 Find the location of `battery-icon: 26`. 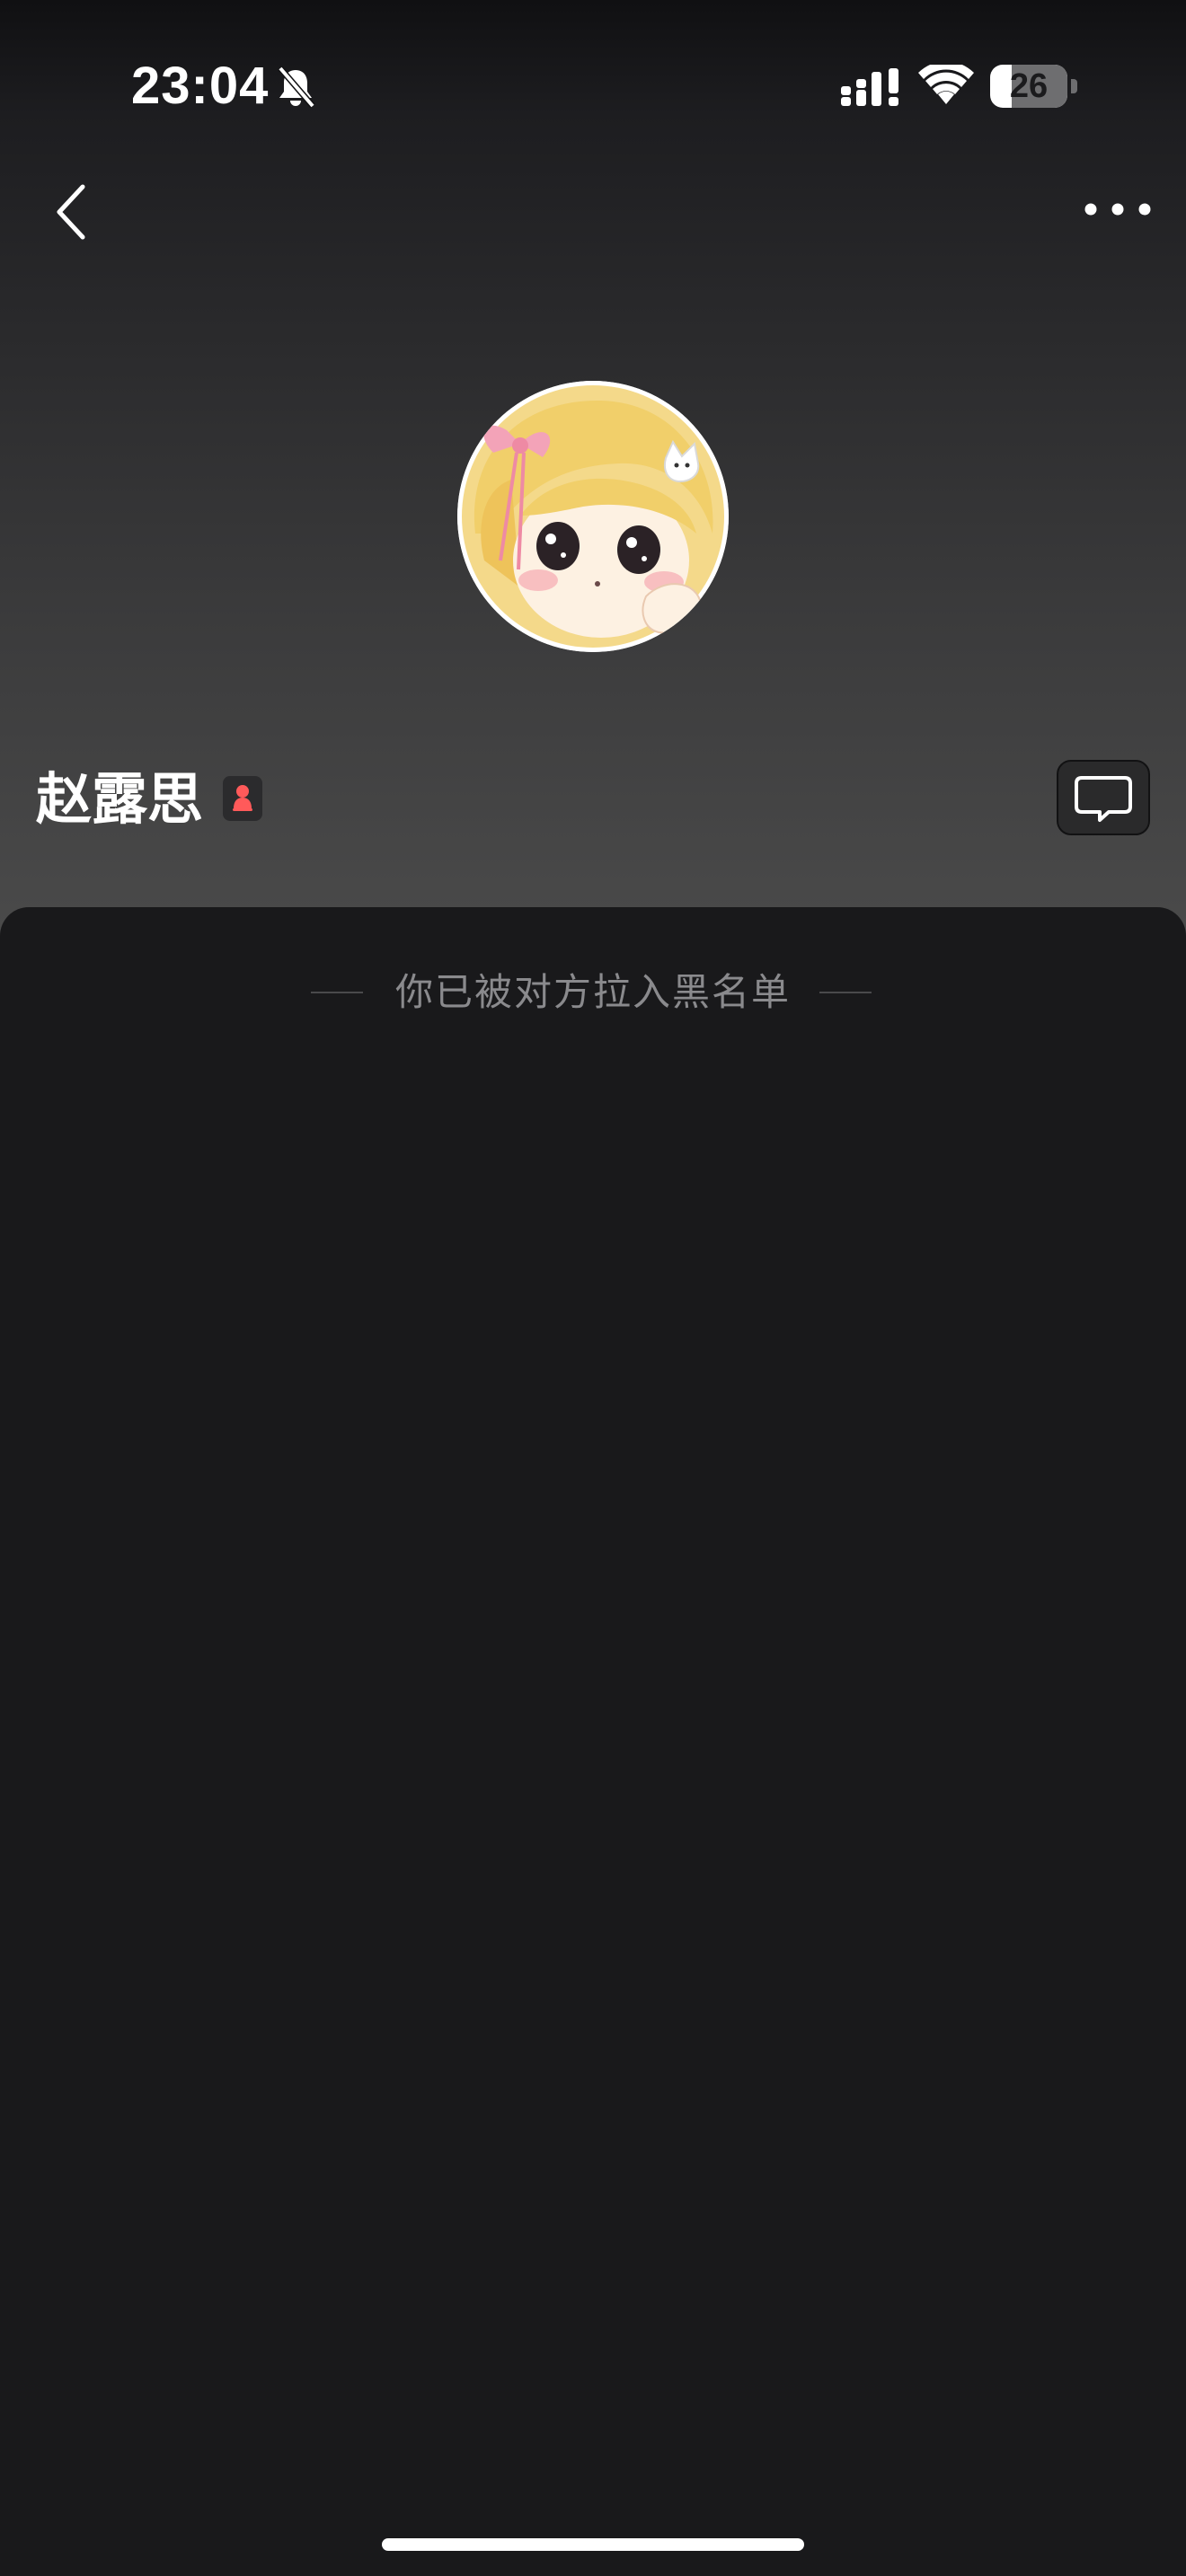

battery-icon: 26 is located at coordinates (1034, 86).